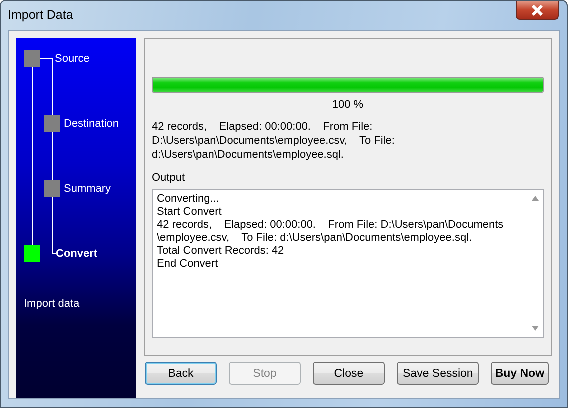 This screenshot has width=568, height=408. I want to click on dialog-button: Save Session, so click(438, 373).